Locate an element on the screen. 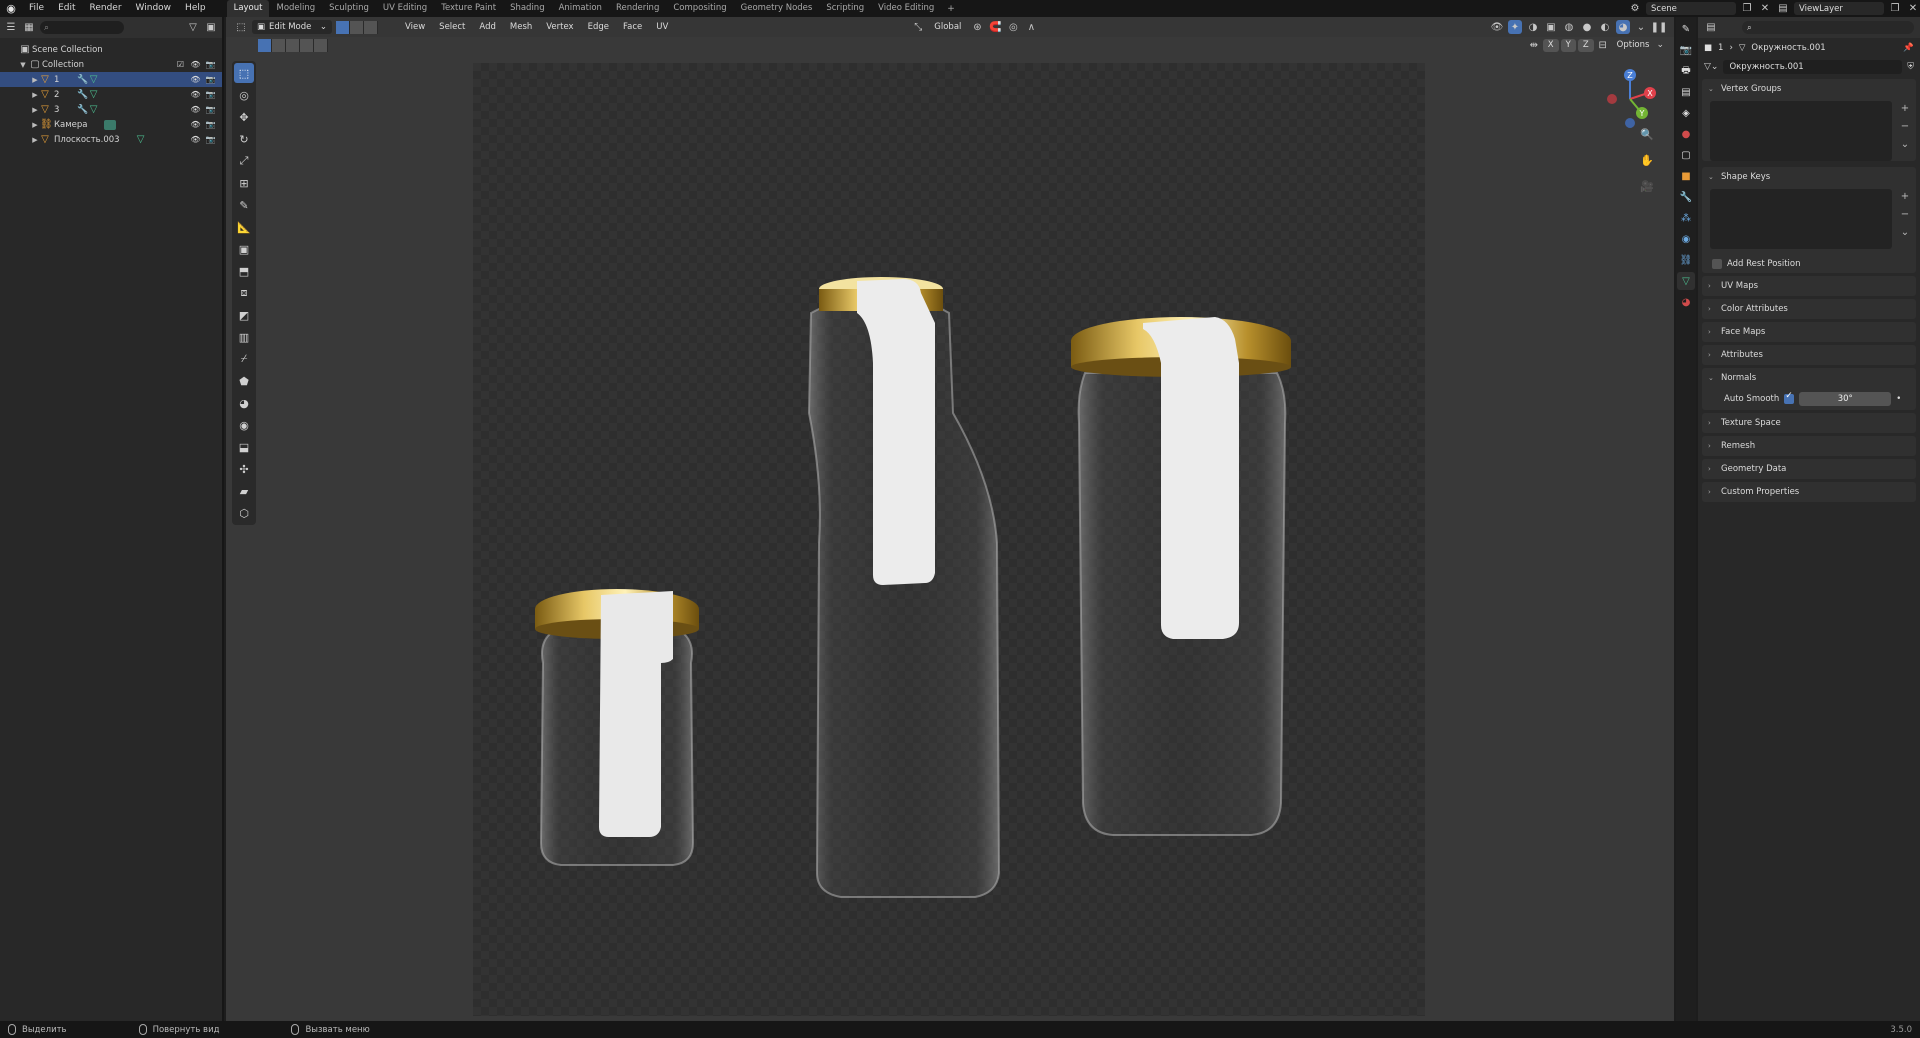 This screenshot has width=1920, height=1038. move-tool: ✥ is located at coordinates (244, 117).